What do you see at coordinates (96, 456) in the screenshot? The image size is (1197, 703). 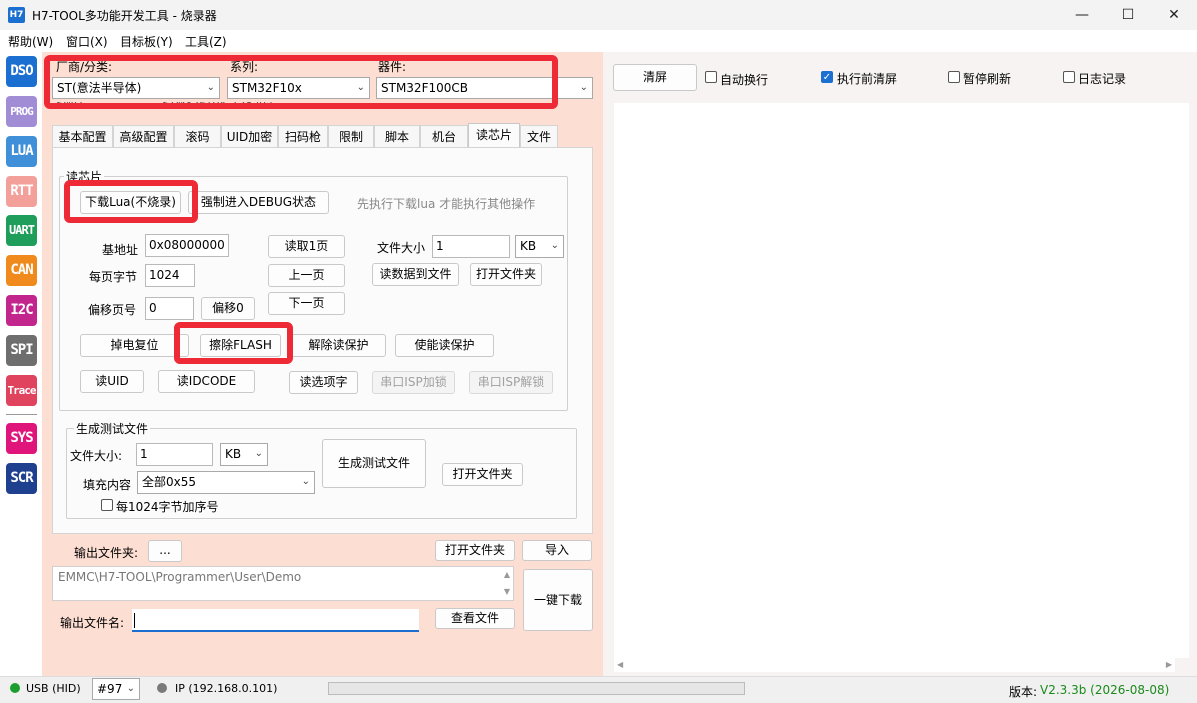 I see `gen-file-size-label: 文件大小:` at bounding box center [96, 456].